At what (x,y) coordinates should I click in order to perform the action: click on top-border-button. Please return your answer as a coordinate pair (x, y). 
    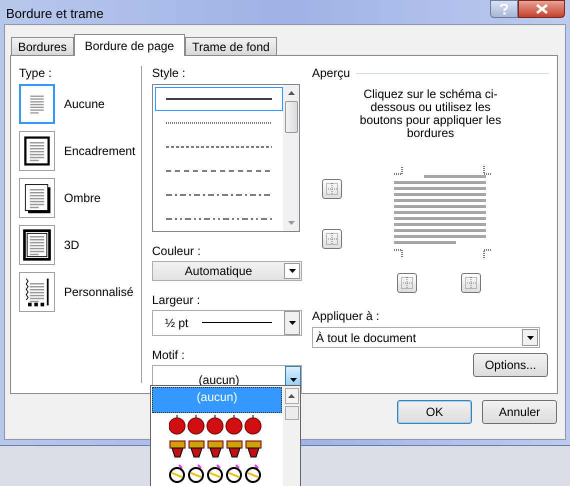
    Looking at the image, I should click on (332, 189).